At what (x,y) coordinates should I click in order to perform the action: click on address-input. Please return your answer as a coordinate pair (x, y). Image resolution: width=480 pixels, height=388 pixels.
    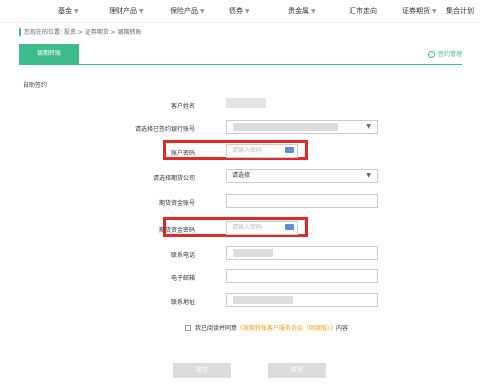
    Looking at the image, I should click on (302, 300).